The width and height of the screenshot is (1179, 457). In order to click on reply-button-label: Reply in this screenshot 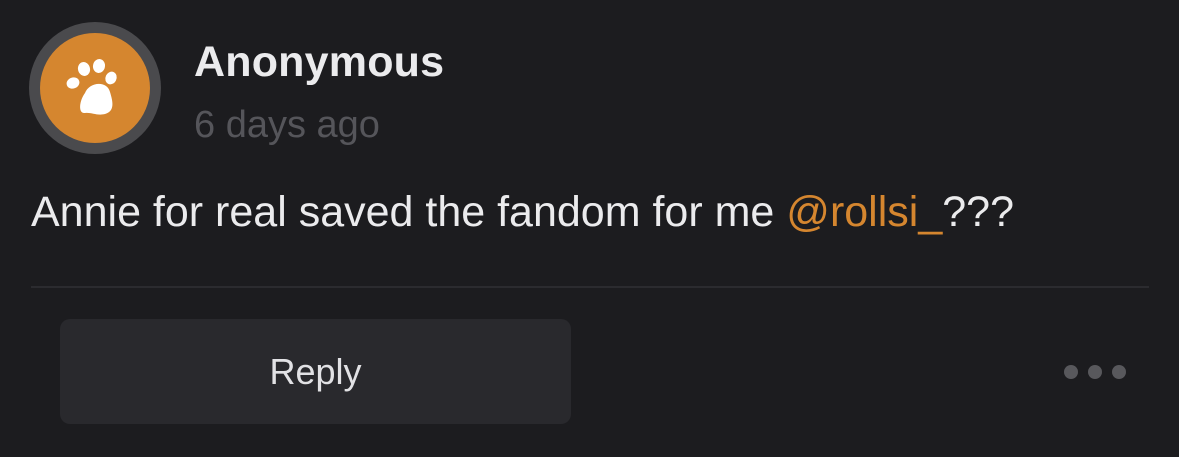, I will do `click(315, 371)`.